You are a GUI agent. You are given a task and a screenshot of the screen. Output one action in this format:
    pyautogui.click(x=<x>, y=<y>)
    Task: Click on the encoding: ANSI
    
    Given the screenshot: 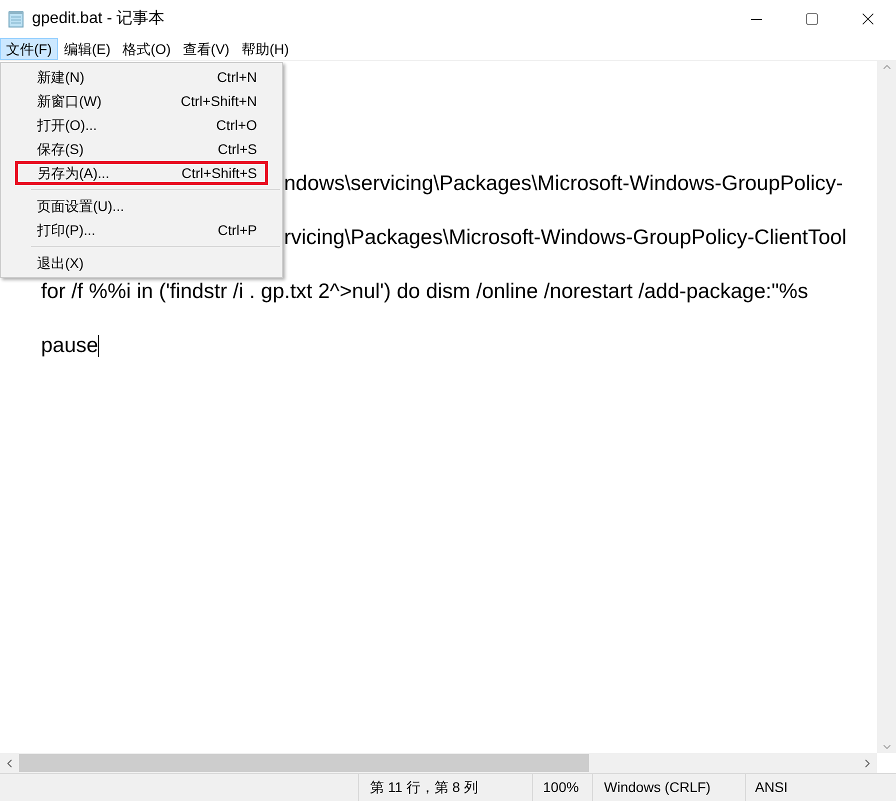 What is the action you would take?
    pyautogui.click(x=771, y=787)
    